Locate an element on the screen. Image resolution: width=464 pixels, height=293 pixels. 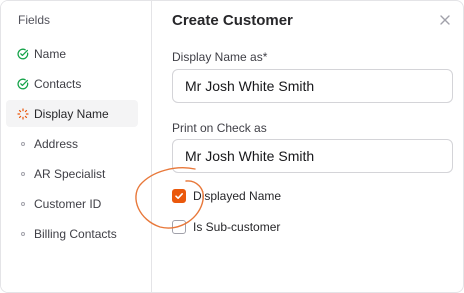
sidebar-item-label: Billing Contacts is located at coordinates (75, 233).